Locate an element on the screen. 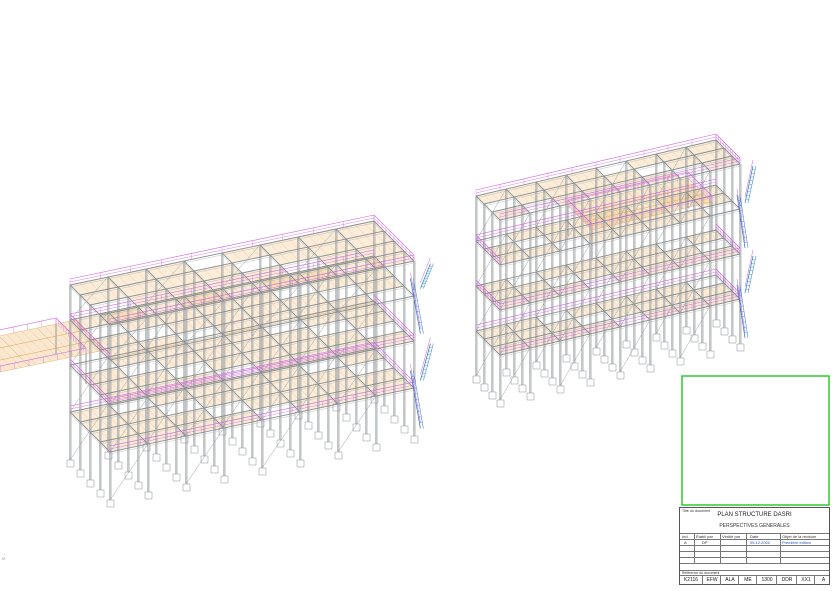  header-date: Date is located at coordinates (754, 536).